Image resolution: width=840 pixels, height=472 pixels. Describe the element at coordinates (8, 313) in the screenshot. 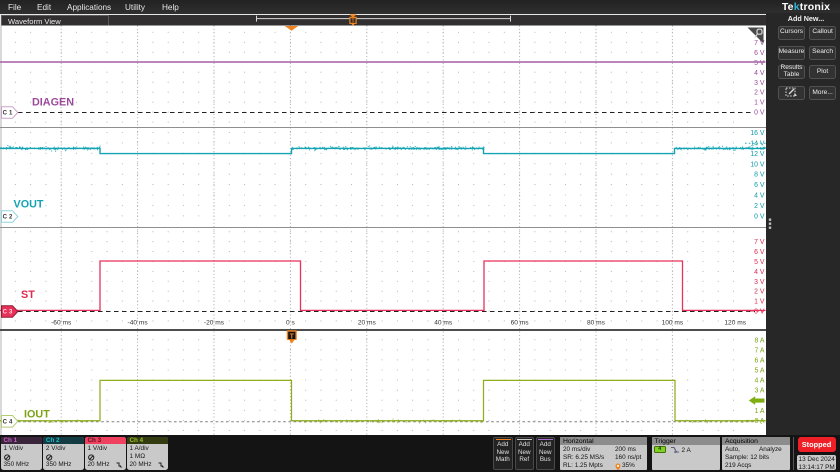

I see `svg-text: C 3` at that location.